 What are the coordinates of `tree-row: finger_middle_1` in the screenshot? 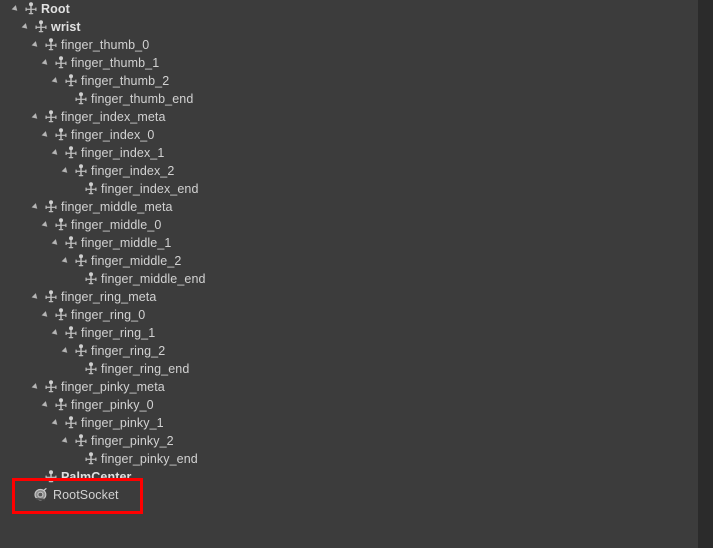 It's located at (349, 243).